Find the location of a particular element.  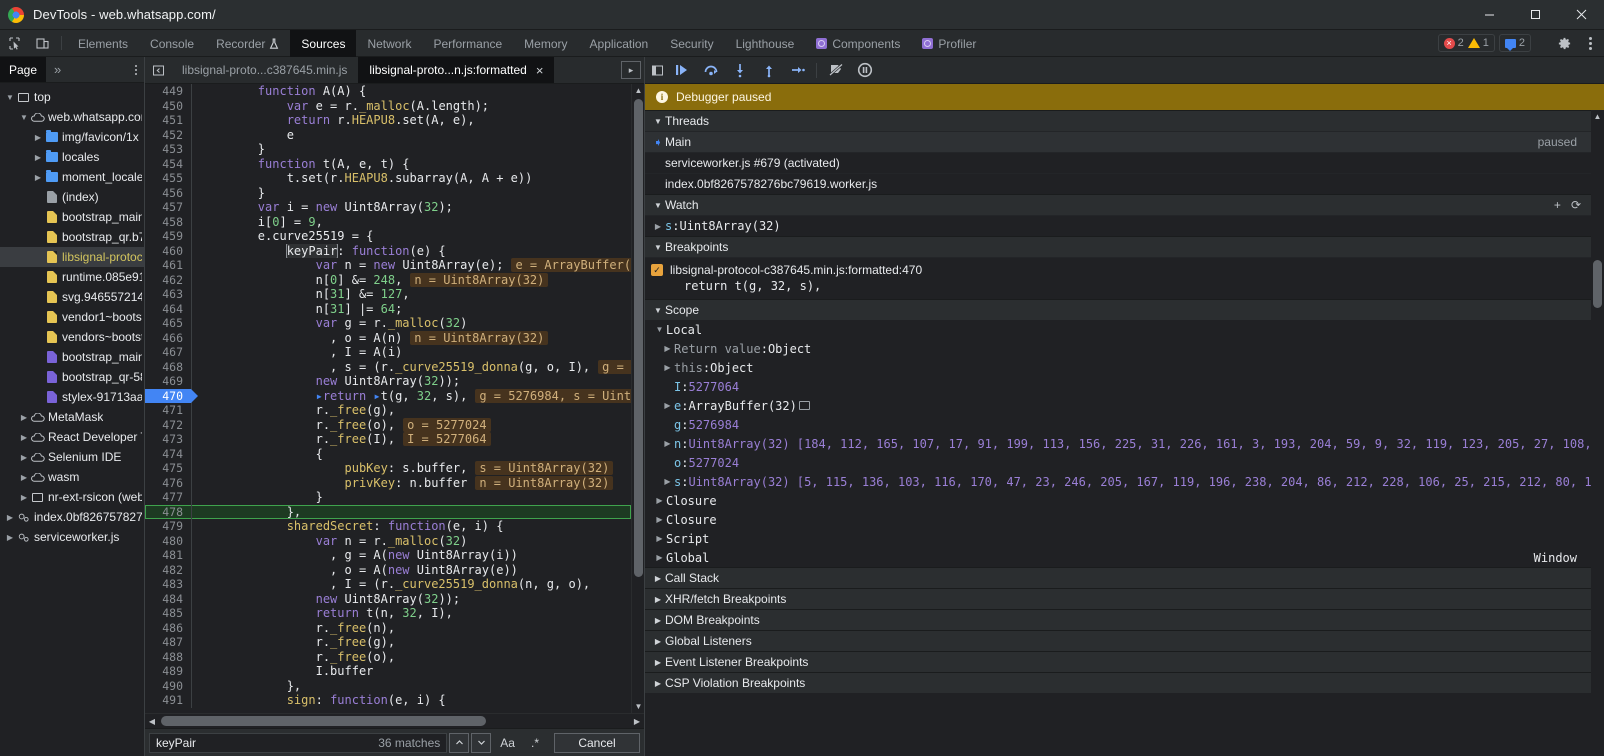

issues-badge-group: × 2 1 is located at coordinates (1466, 43).